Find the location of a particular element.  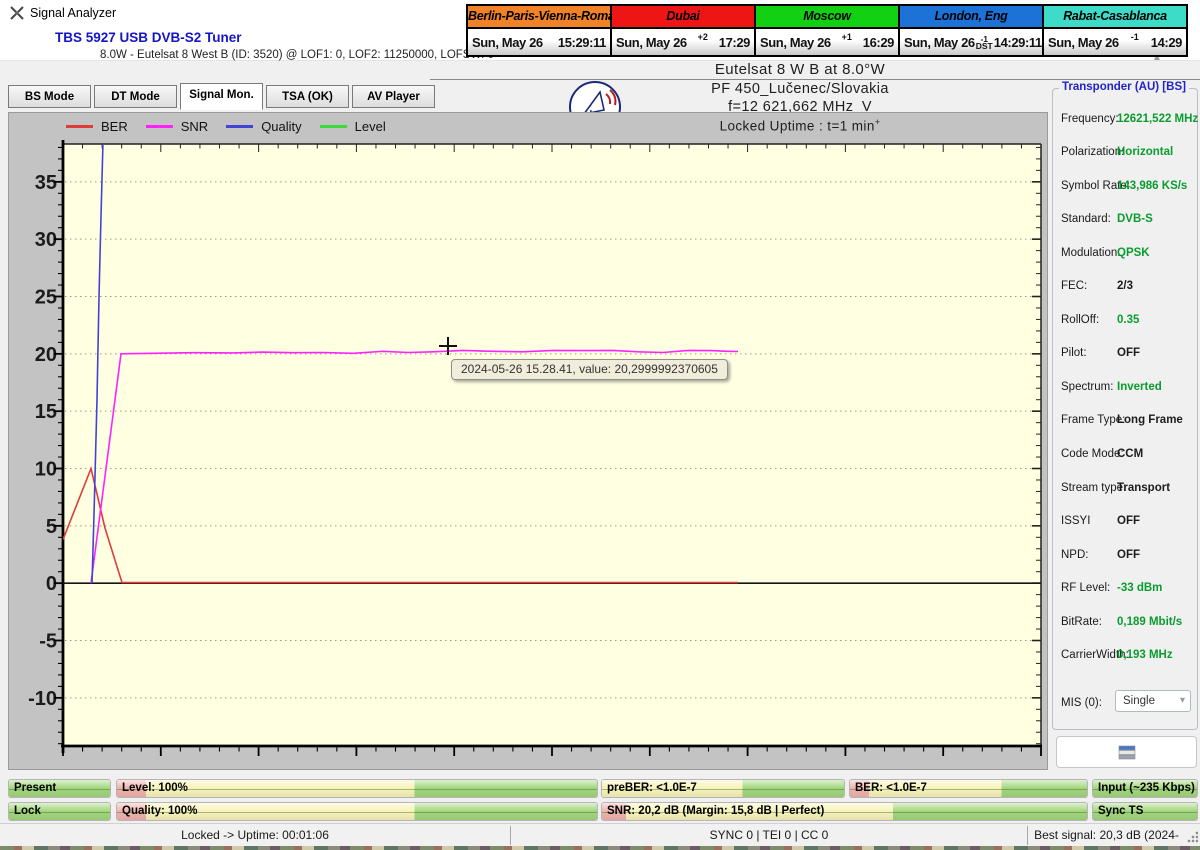

clock-3: London, Eng Sun, May 26 -1 DST 14:29:11 is located at coordinates (971, 30).